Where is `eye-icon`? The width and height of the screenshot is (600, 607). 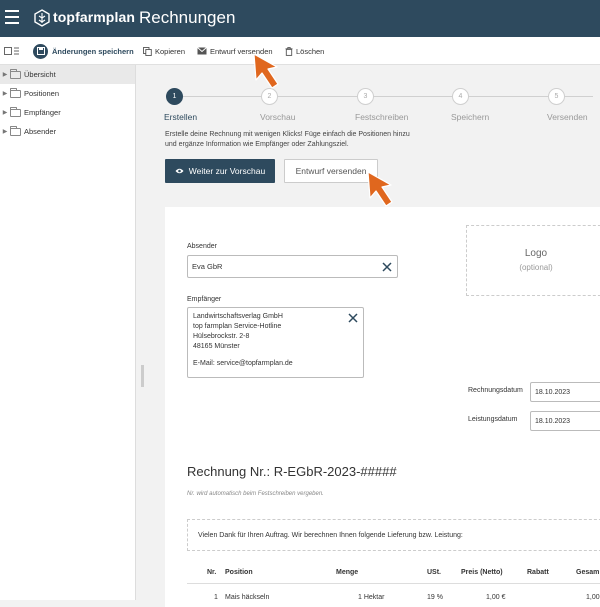
eye-icon is located at coordinates (179, 171).